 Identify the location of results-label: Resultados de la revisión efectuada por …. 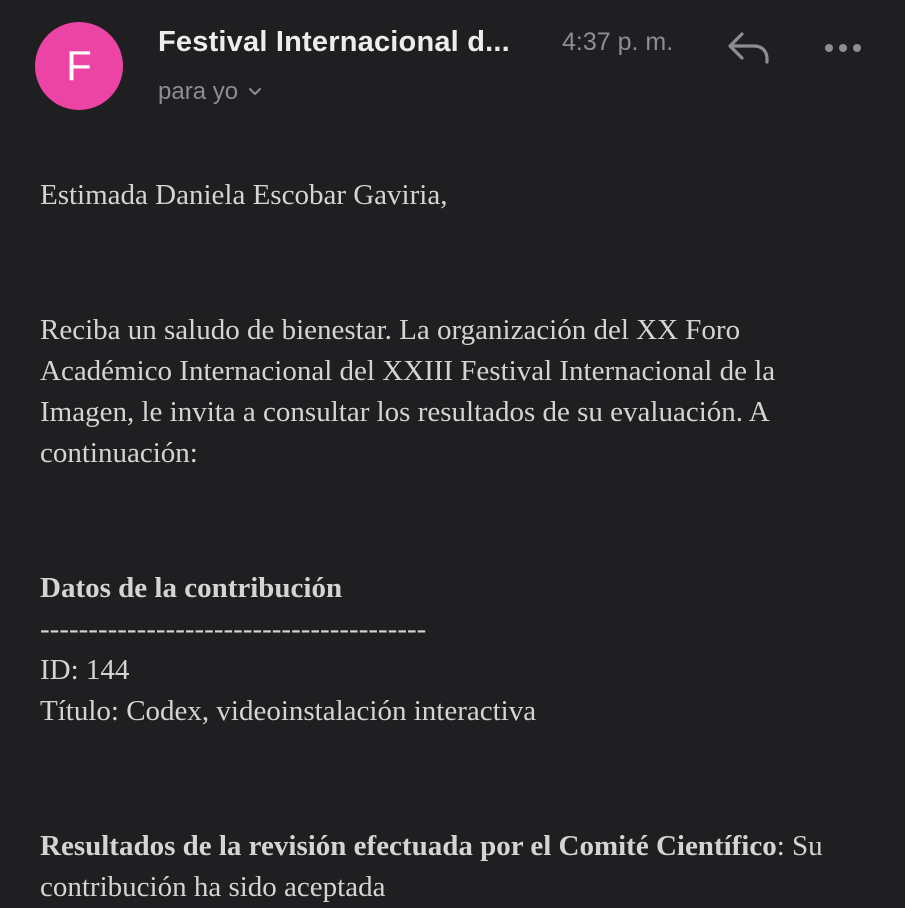
(408, 846).